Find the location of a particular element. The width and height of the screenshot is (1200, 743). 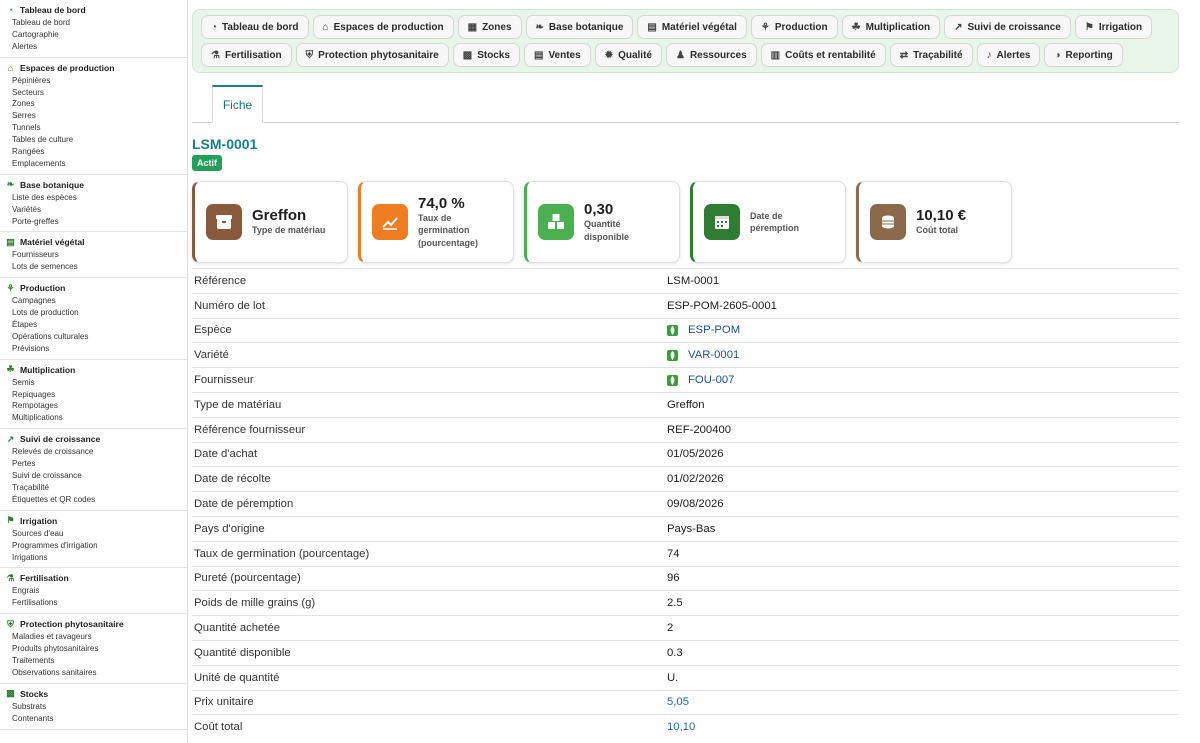

sidebar-group-header: ↗ Suivi de croissance is located at coordinates (93, 439).